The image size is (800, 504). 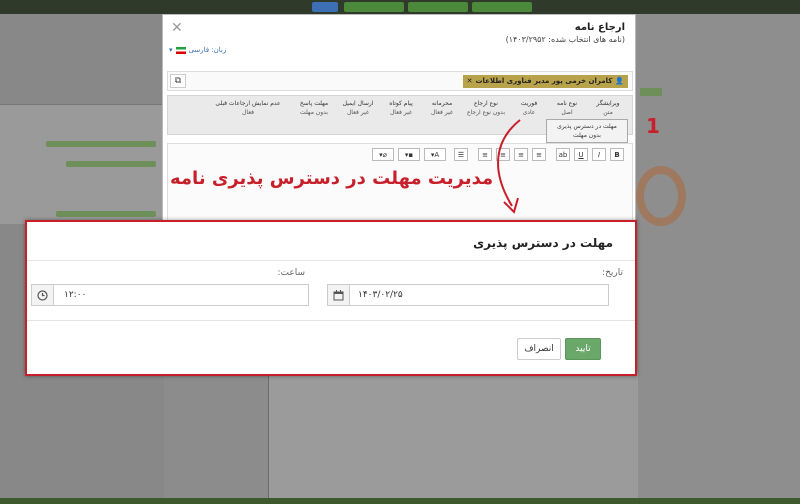 What do you see at coordinates (608, 103) in the screenshot?
I see `option-label: ویرایشگر` at bounding box center [608, 103].